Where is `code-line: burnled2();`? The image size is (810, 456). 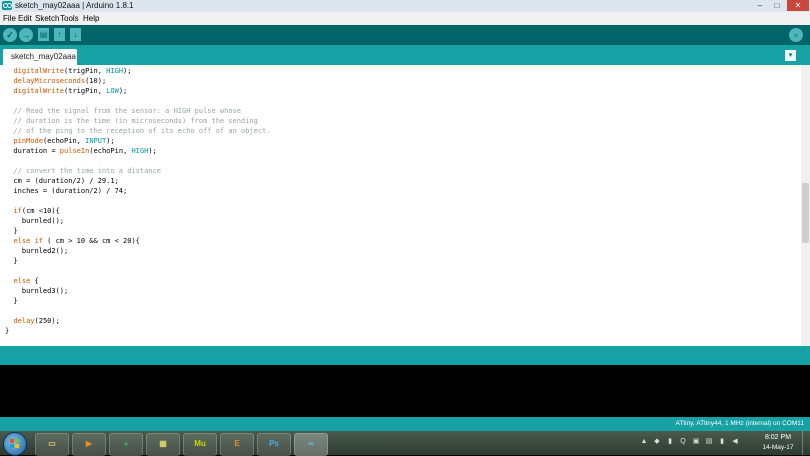 code-line: burnled2(); is located at coordinates (138, 251).